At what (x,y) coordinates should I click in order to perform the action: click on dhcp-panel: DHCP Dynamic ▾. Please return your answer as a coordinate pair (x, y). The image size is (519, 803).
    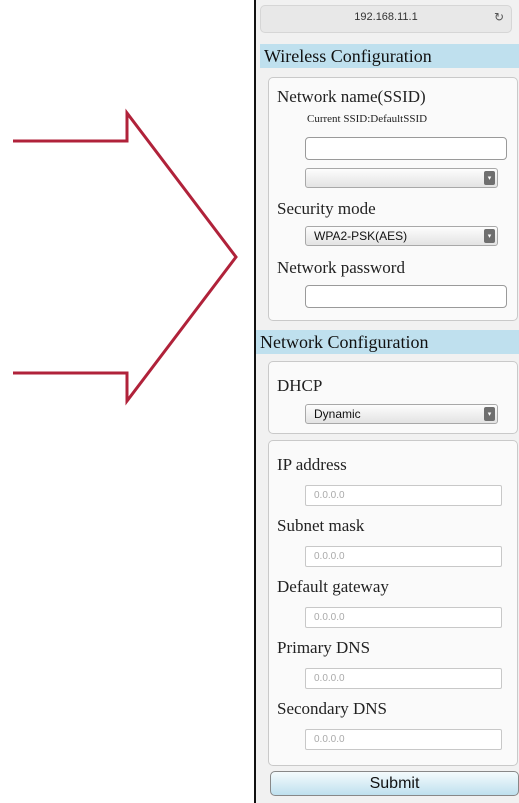
    Looking at the image, I should click on (393, 397).